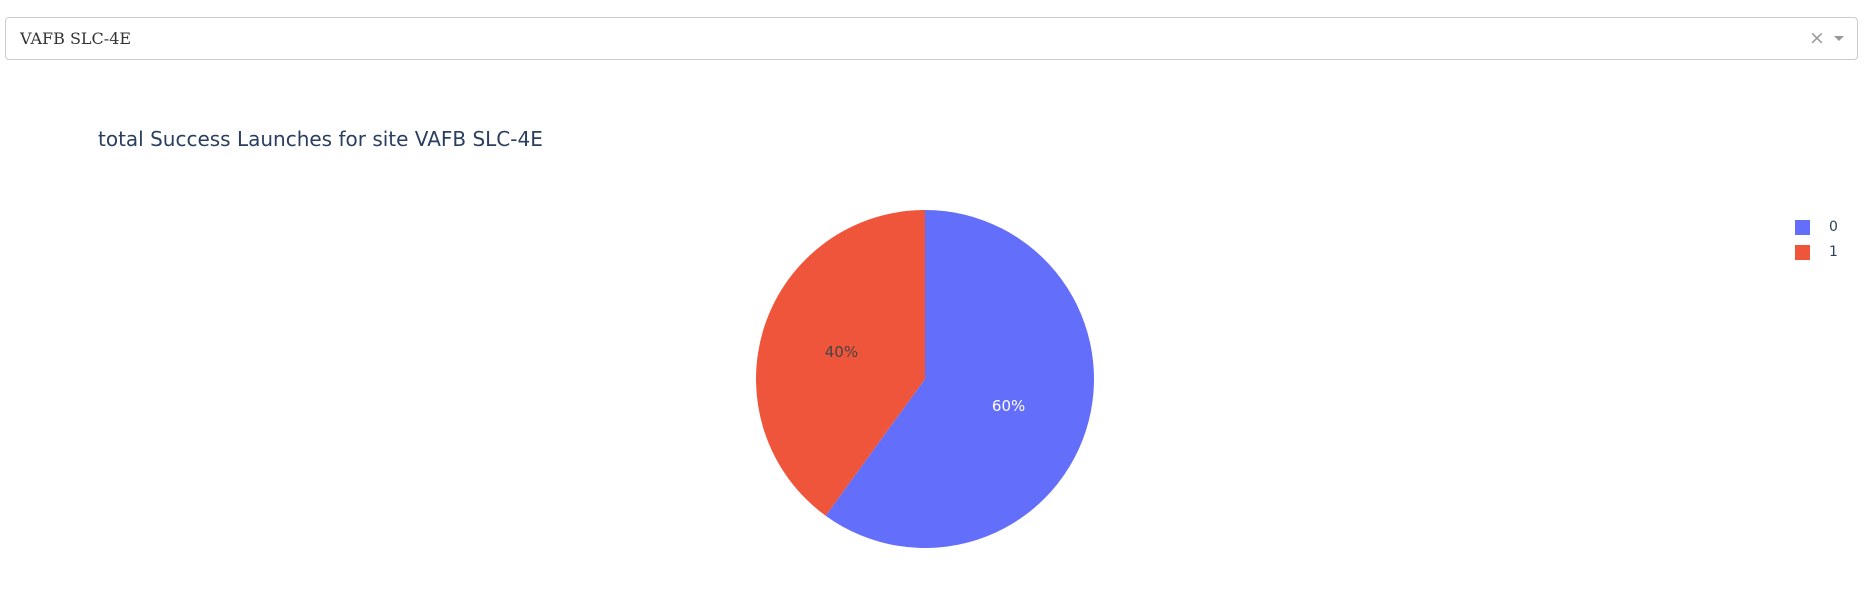  What do you see at coordinates (1833, 252) in the screenshot?
I see `legend-label-1: 1` at bounding box center [1833, 252].